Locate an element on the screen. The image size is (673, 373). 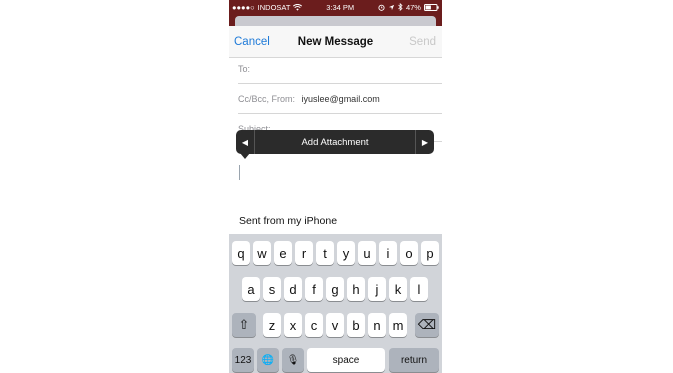
cc-bcc-from-label: Cc/Bcc, From: is located at coordinates (267, 99).